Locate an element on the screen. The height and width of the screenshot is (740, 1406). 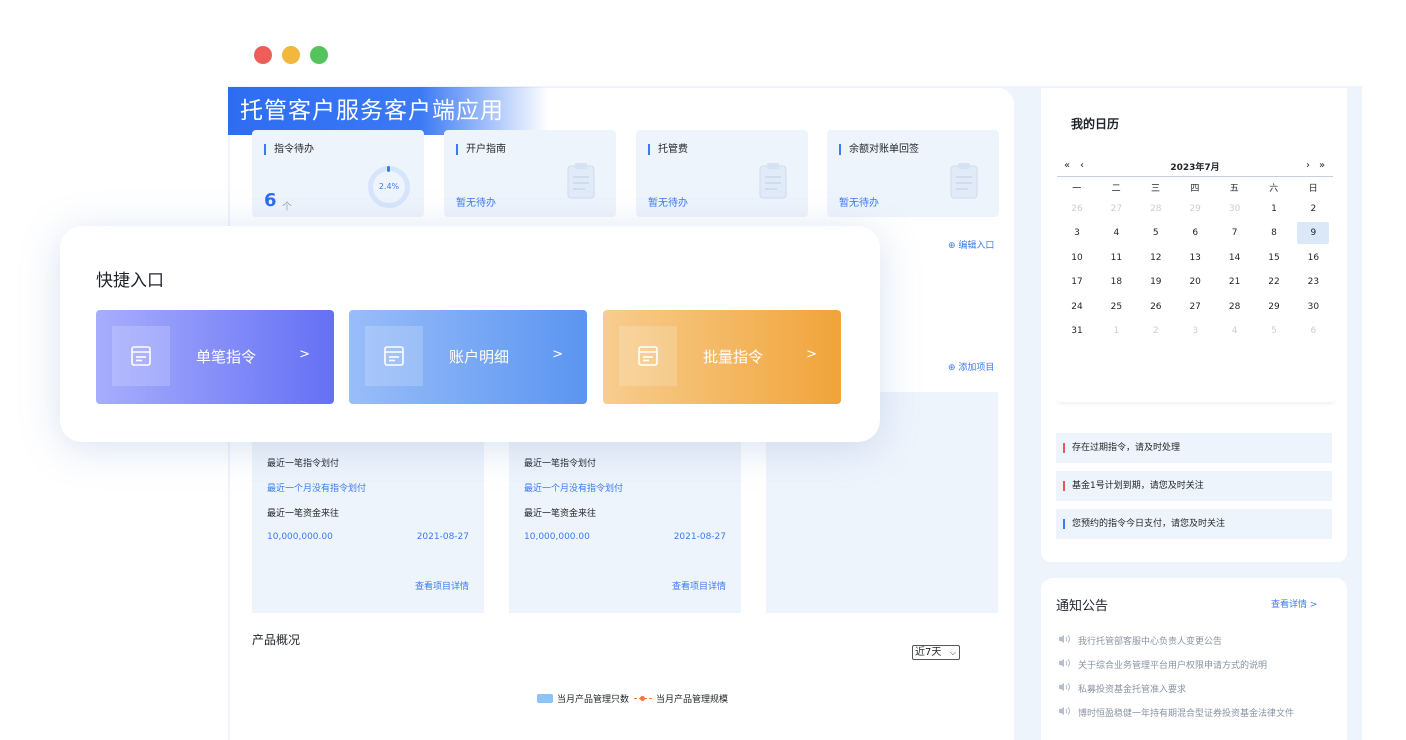
alert-item: 您预约的指令今日支付，请您及时关注 is located at coordinates (1194, 524).